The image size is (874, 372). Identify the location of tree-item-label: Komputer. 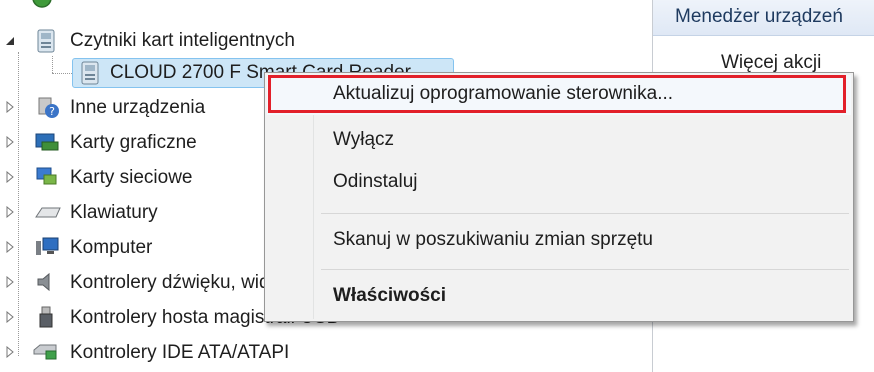
(111, 248).